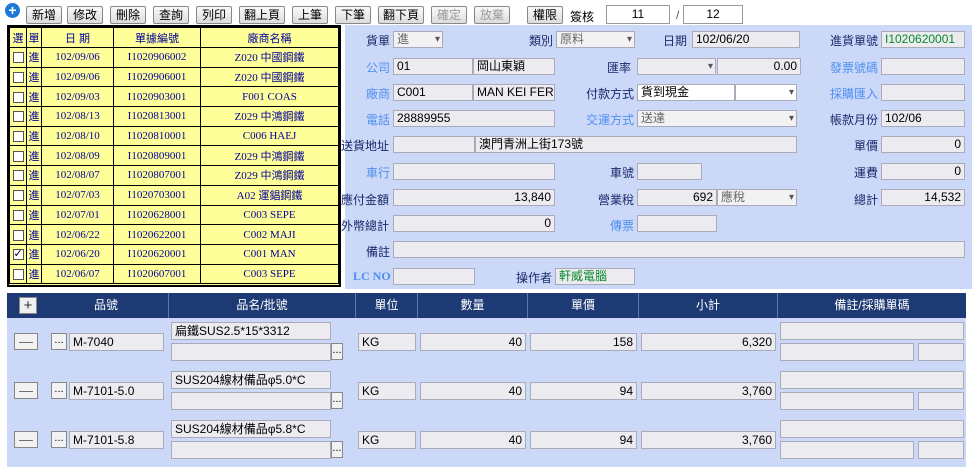 This screenshot has height=467, width=972. Describe the element at coordinates (44, 15) in the screenshot. I see `add-button: 新增` at that location.